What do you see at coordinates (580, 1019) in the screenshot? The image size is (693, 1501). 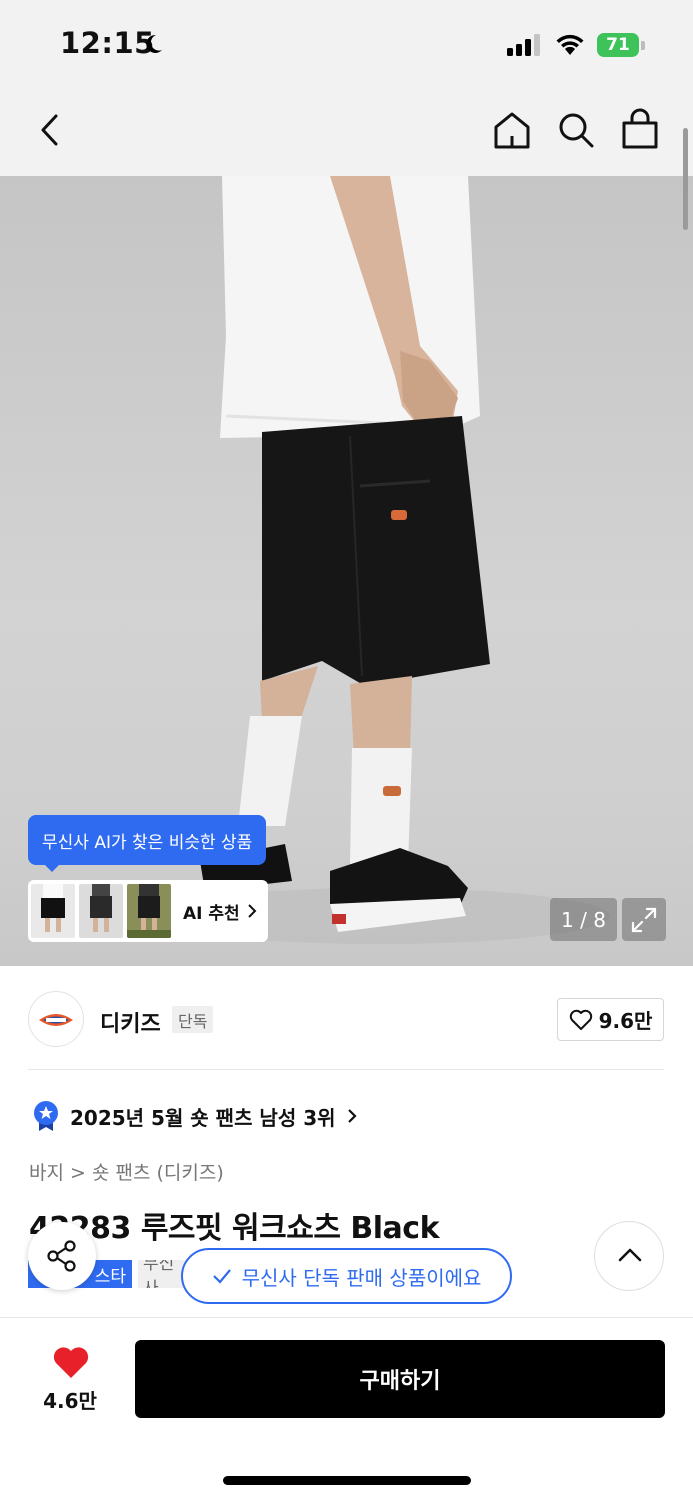 I see `heart-outline-icon` at bounding box center [580, 1019].